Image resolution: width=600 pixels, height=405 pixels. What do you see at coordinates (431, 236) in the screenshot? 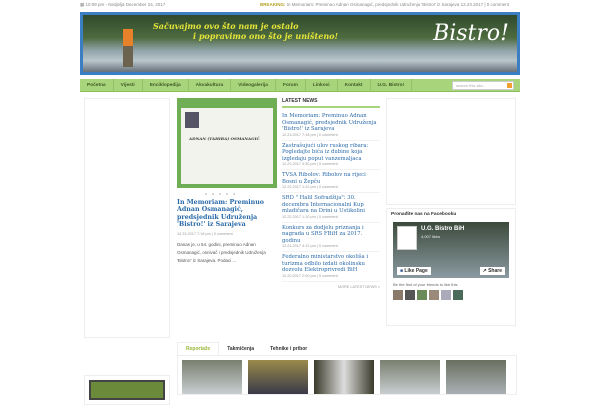
I see `facebook-likes: 4,007 likes` at bounding box center [431, 236].